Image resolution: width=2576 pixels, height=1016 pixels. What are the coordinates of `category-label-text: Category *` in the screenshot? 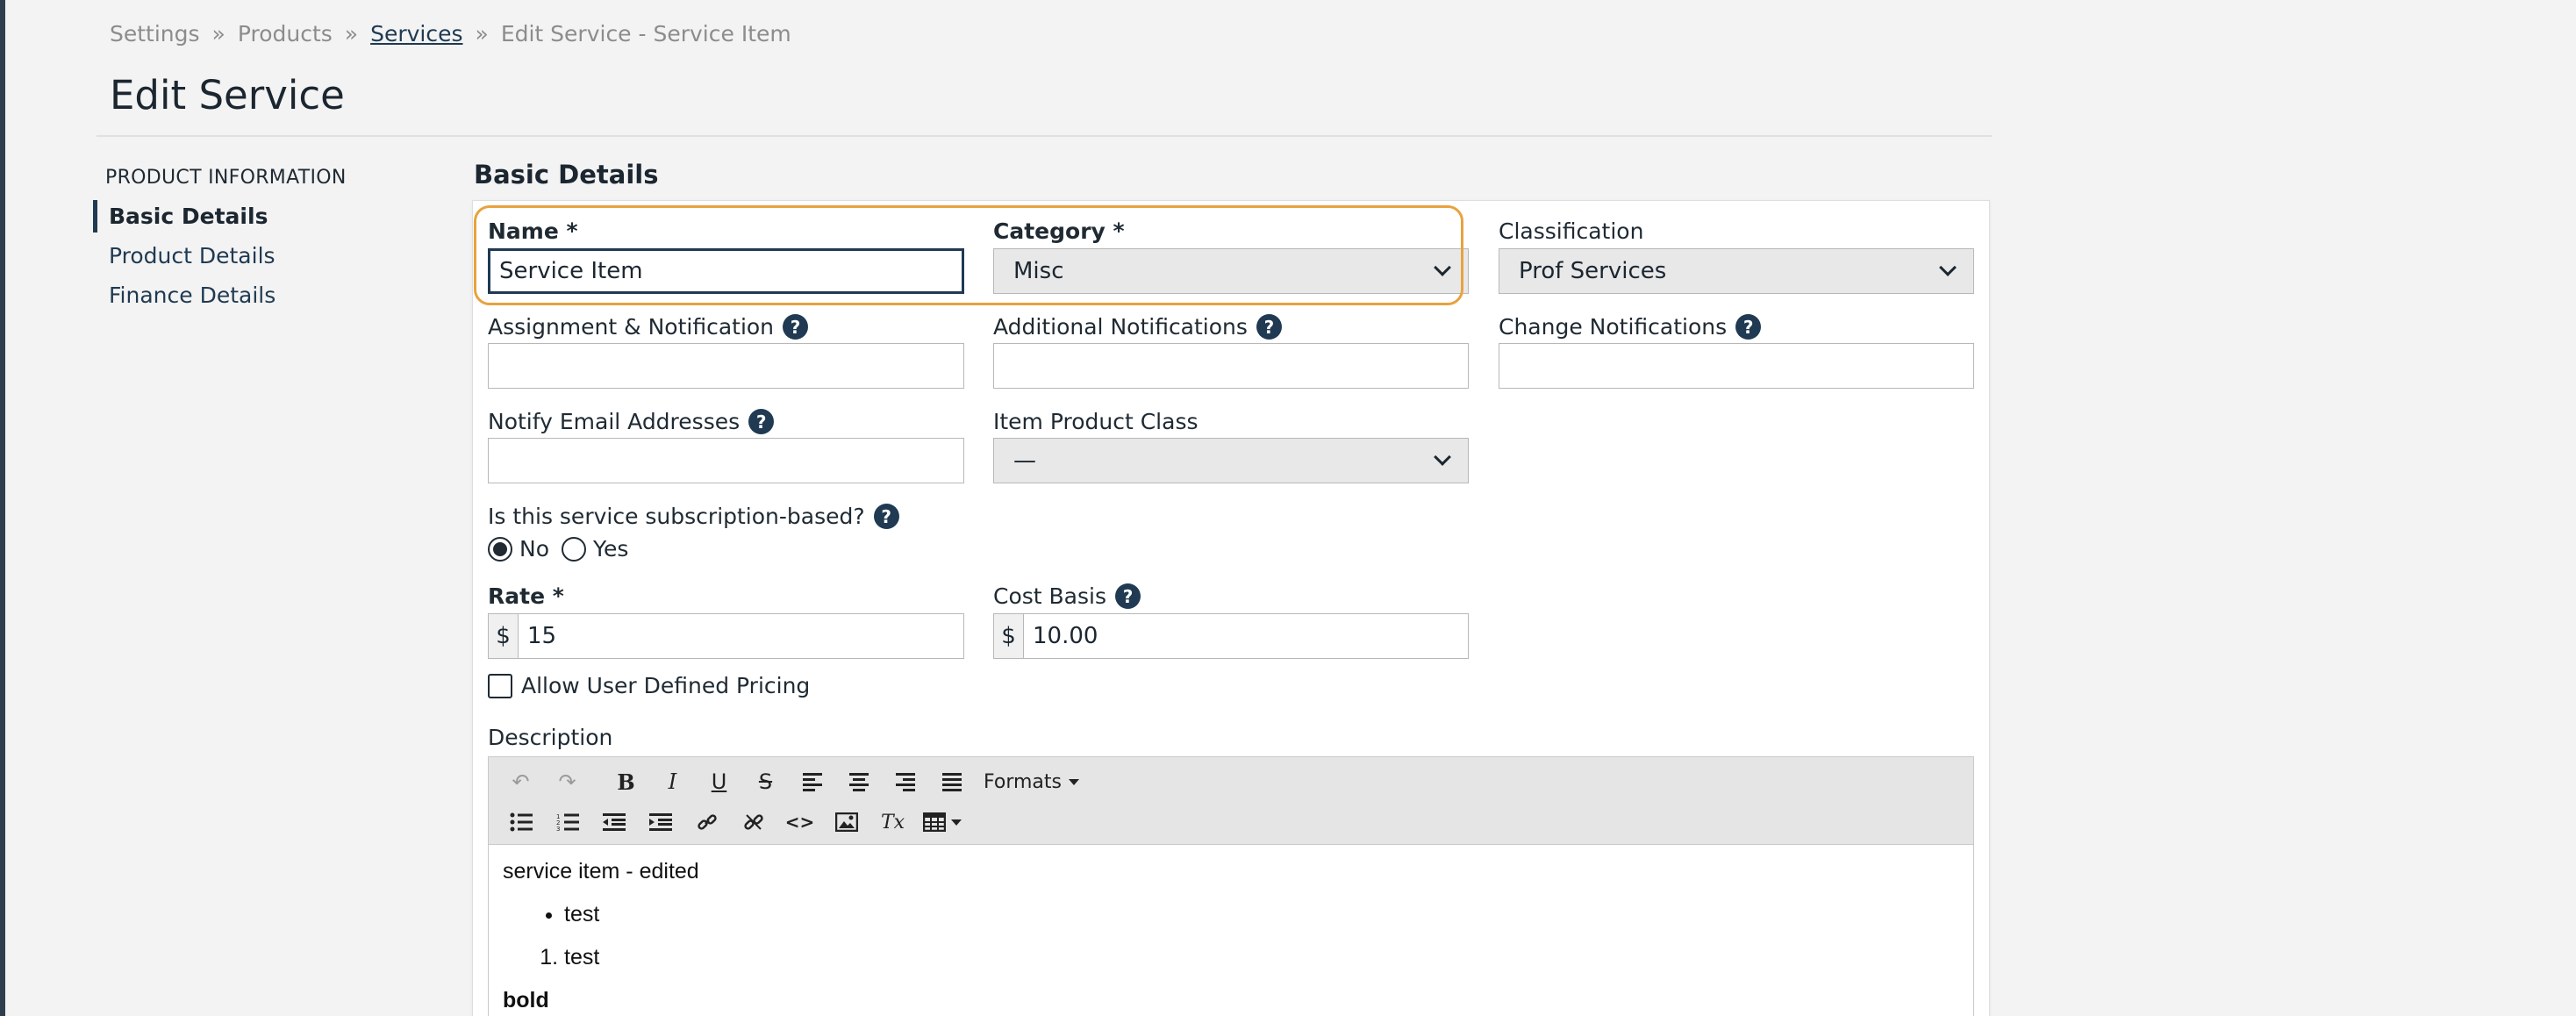 It's located at (1059, 231).